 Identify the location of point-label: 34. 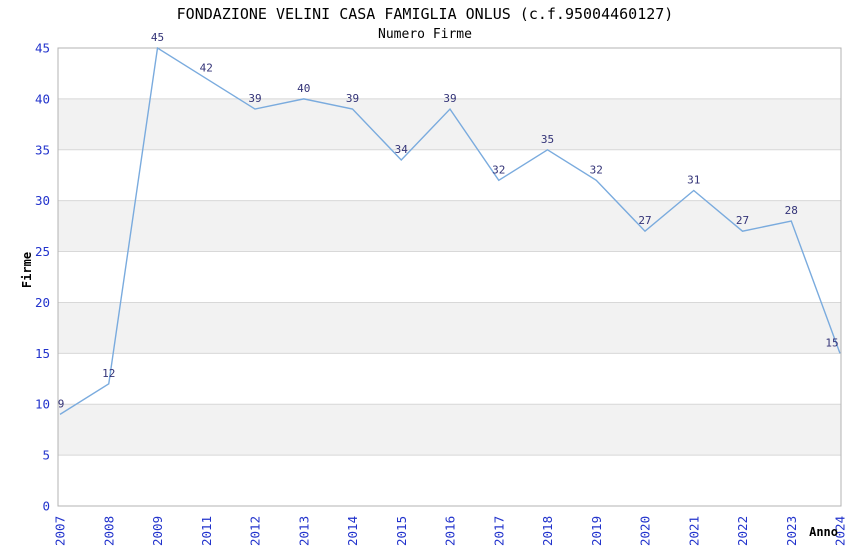
(402, 149).